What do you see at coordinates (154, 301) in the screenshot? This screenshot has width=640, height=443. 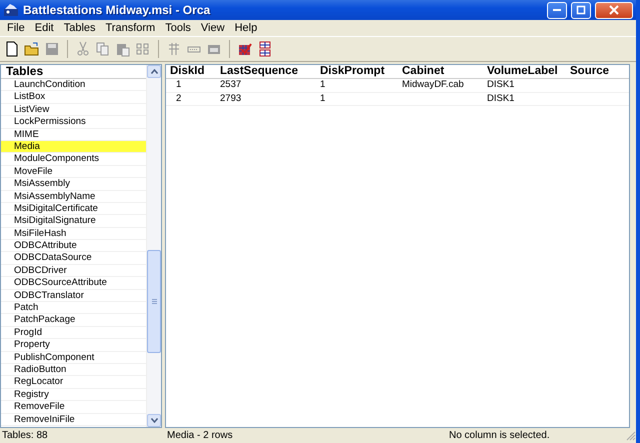 I see `grip-icon` at bounding box center [154, 301].